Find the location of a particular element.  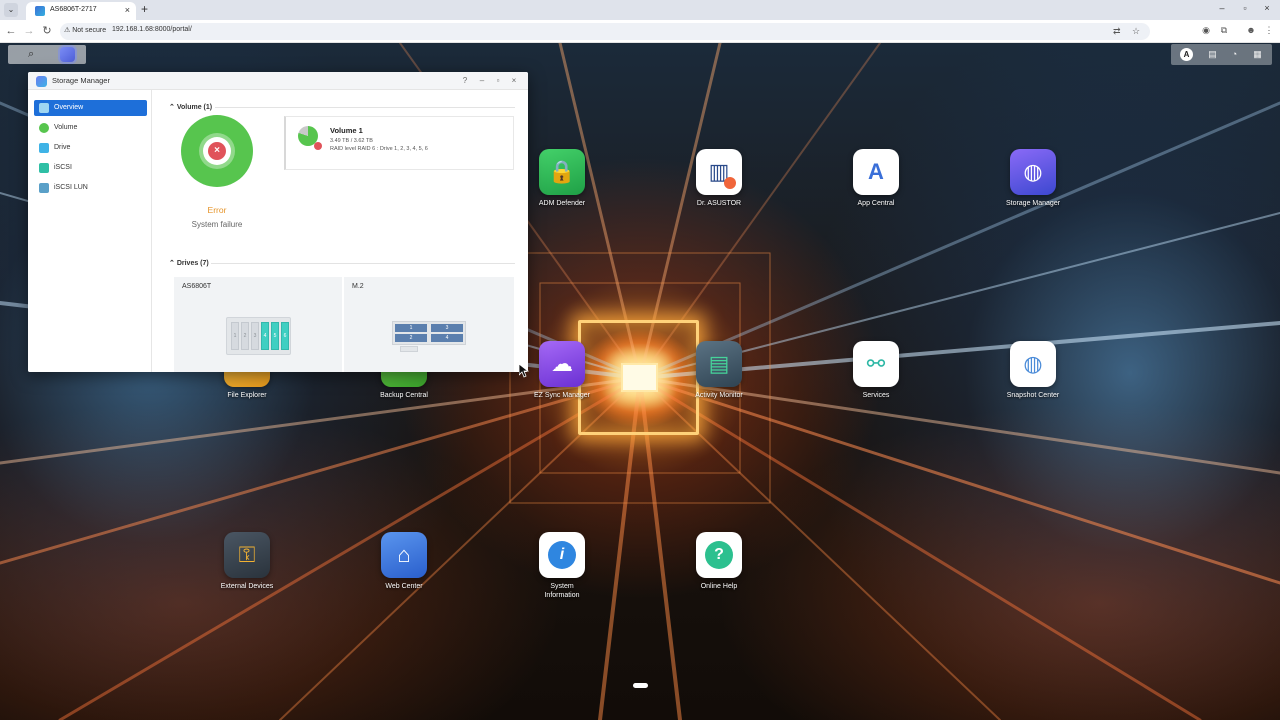

close-button: × is located at coordinates (514, 80).